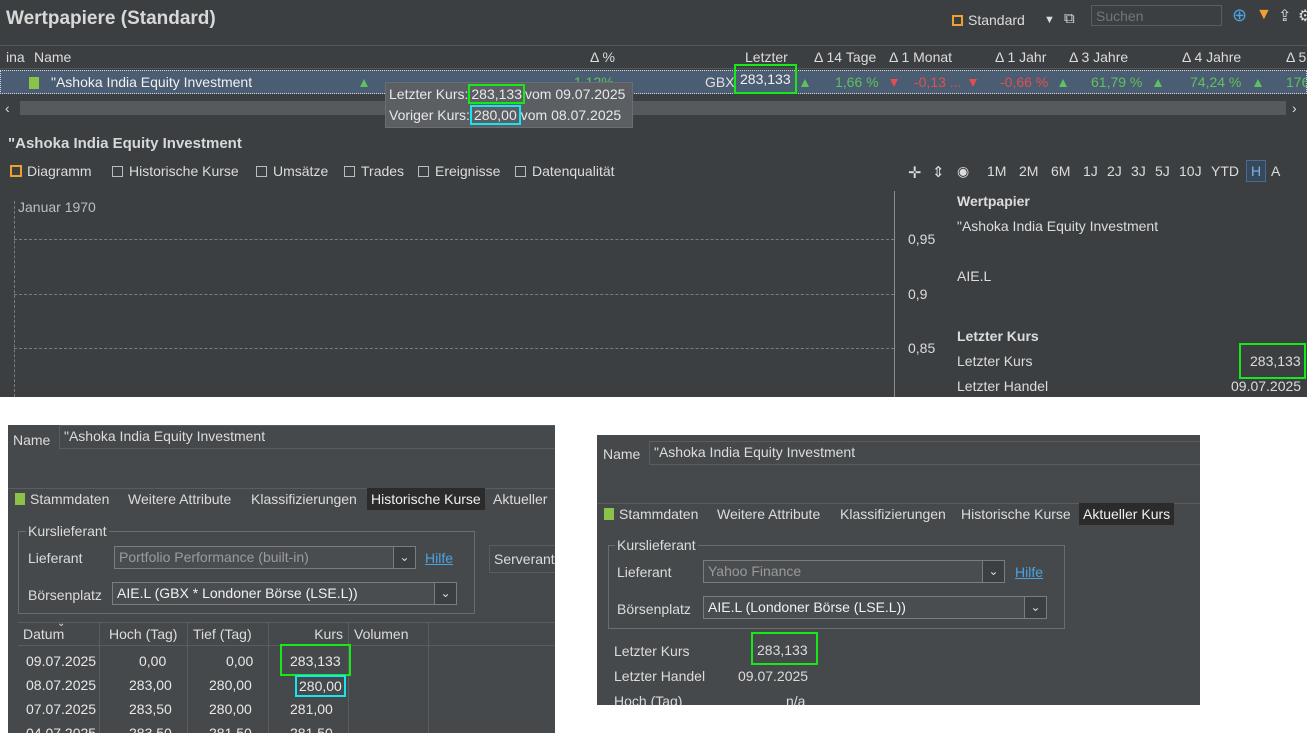  What do you see at coordinates (429, 94) in the screenshot?
I see `tooltip-label: Letzter Kurs:` at bounding box center [429, 94].